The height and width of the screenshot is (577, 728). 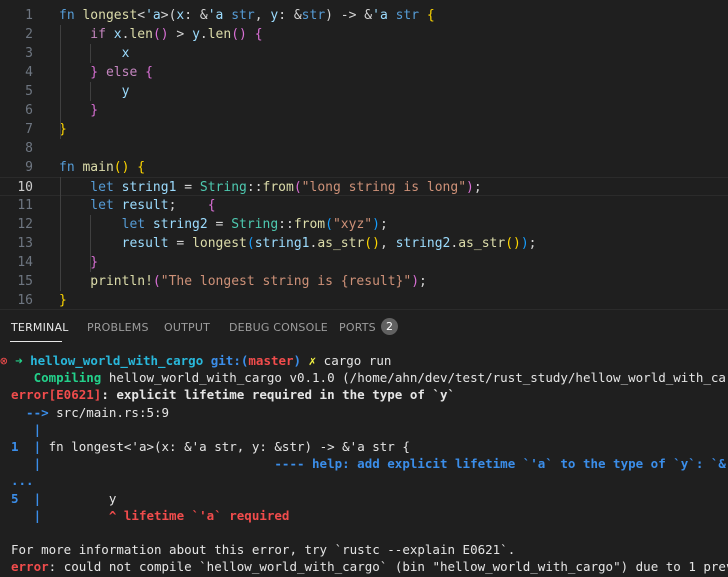 What do you see at coordinates (29, 91) in the screenshot?
I see `line-number: 5` at bounding box center [29, 91].